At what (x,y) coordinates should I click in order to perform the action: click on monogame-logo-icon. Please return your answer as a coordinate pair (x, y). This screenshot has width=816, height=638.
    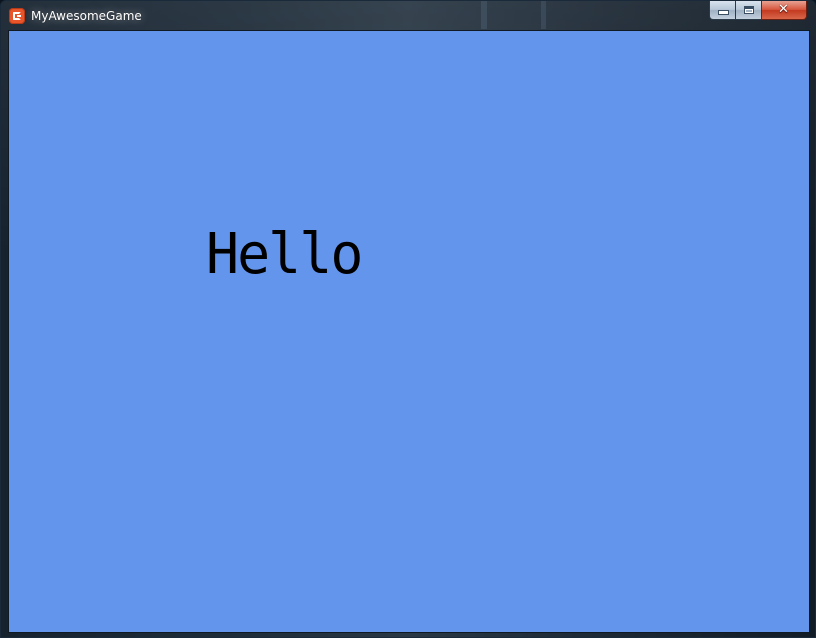
    Looking at the image, I should click on (17, 16).